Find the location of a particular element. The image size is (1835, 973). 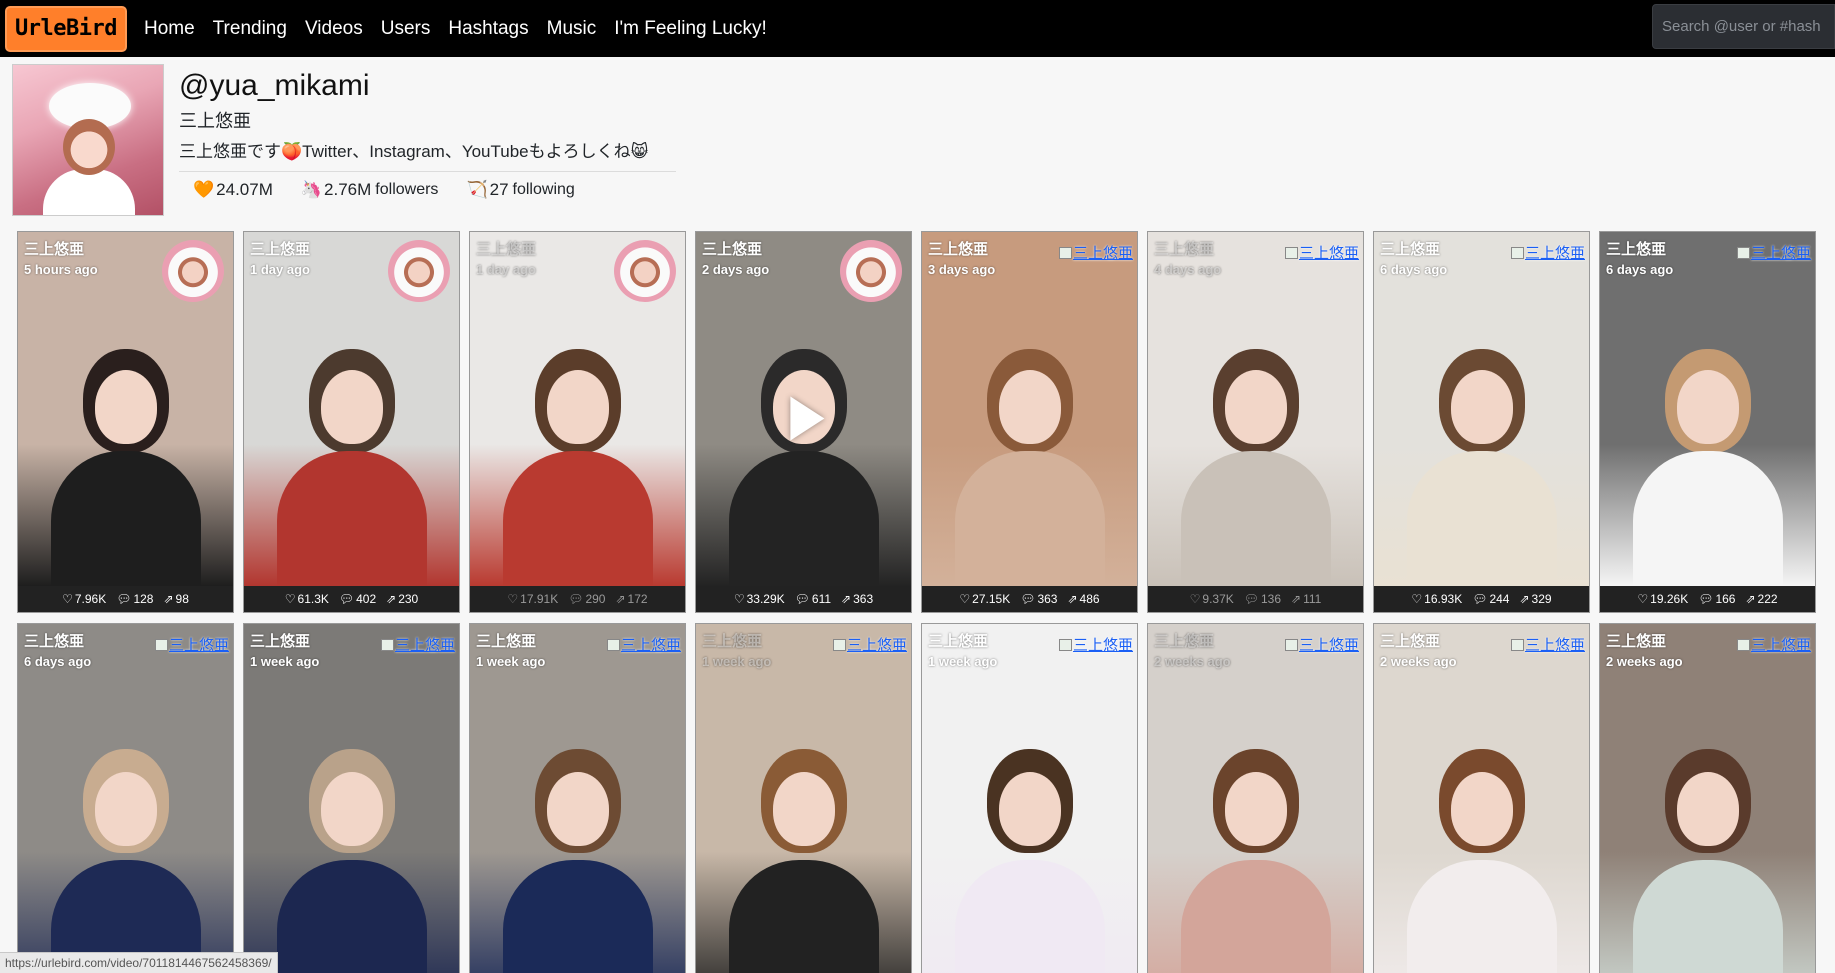

video-card: 三上悠亜 3 days ago 三上悠亜 ♡ 27.15K 💬︎ 363 ⇗ 486 is located at coordinates (1029, 422).